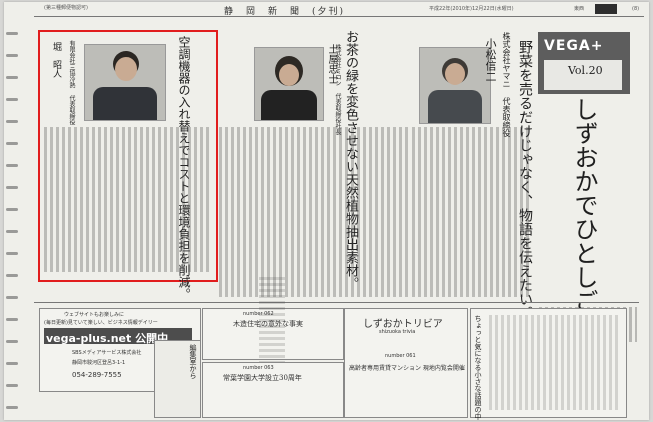 The image size is (653, 422). What do you see at coordinates (400, 356) in the screenshot?
I see `trivia-number: number 061` at bounding box center [400, 356].